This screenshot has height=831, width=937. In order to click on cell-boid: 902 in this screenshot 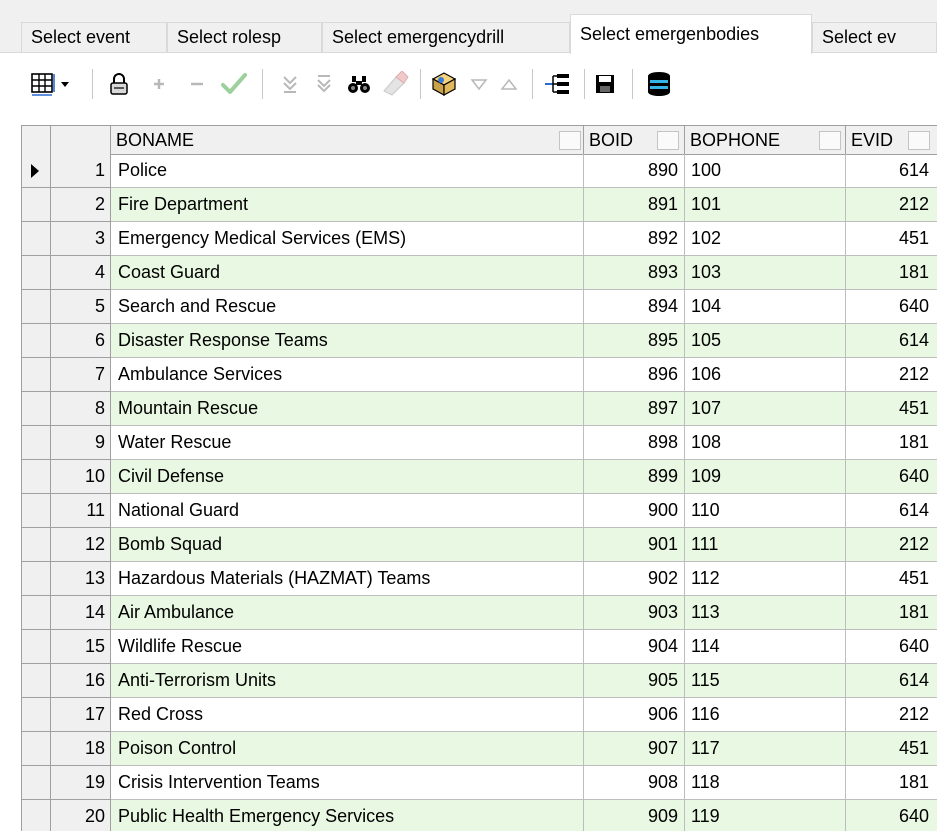, I will do `click(634, 579)`.